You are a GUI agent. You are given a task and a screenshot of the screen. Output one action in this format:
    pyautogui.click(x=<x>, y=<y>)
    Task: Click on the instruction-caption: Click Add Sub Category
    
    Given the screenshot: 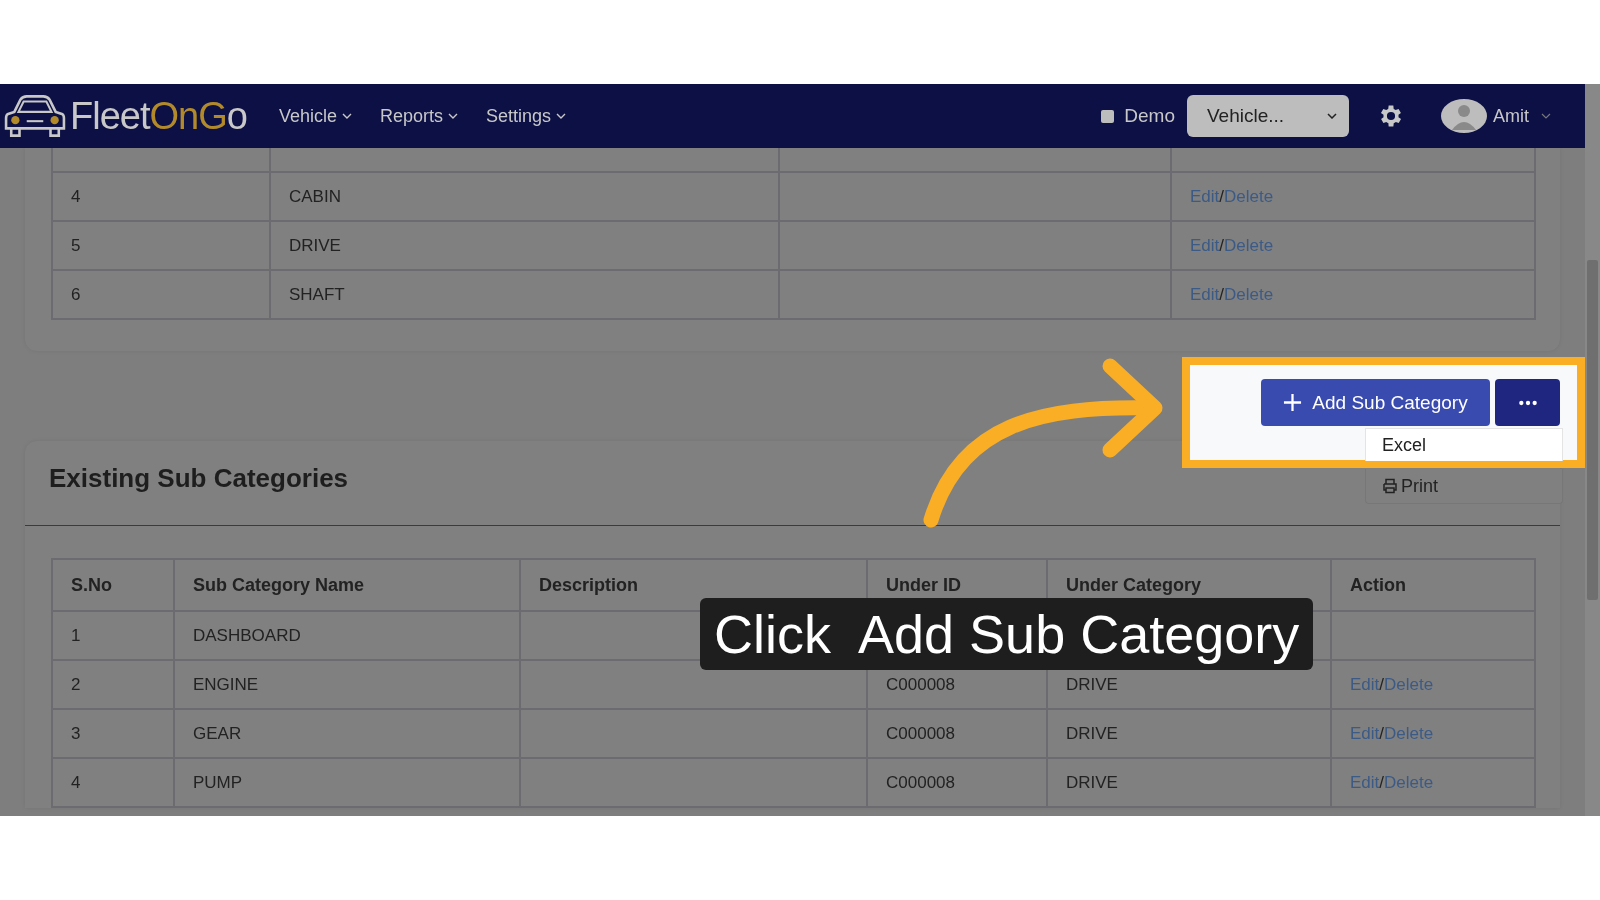 What is the action you would take?
    pyautogui.click(x=1007, y=634)
    